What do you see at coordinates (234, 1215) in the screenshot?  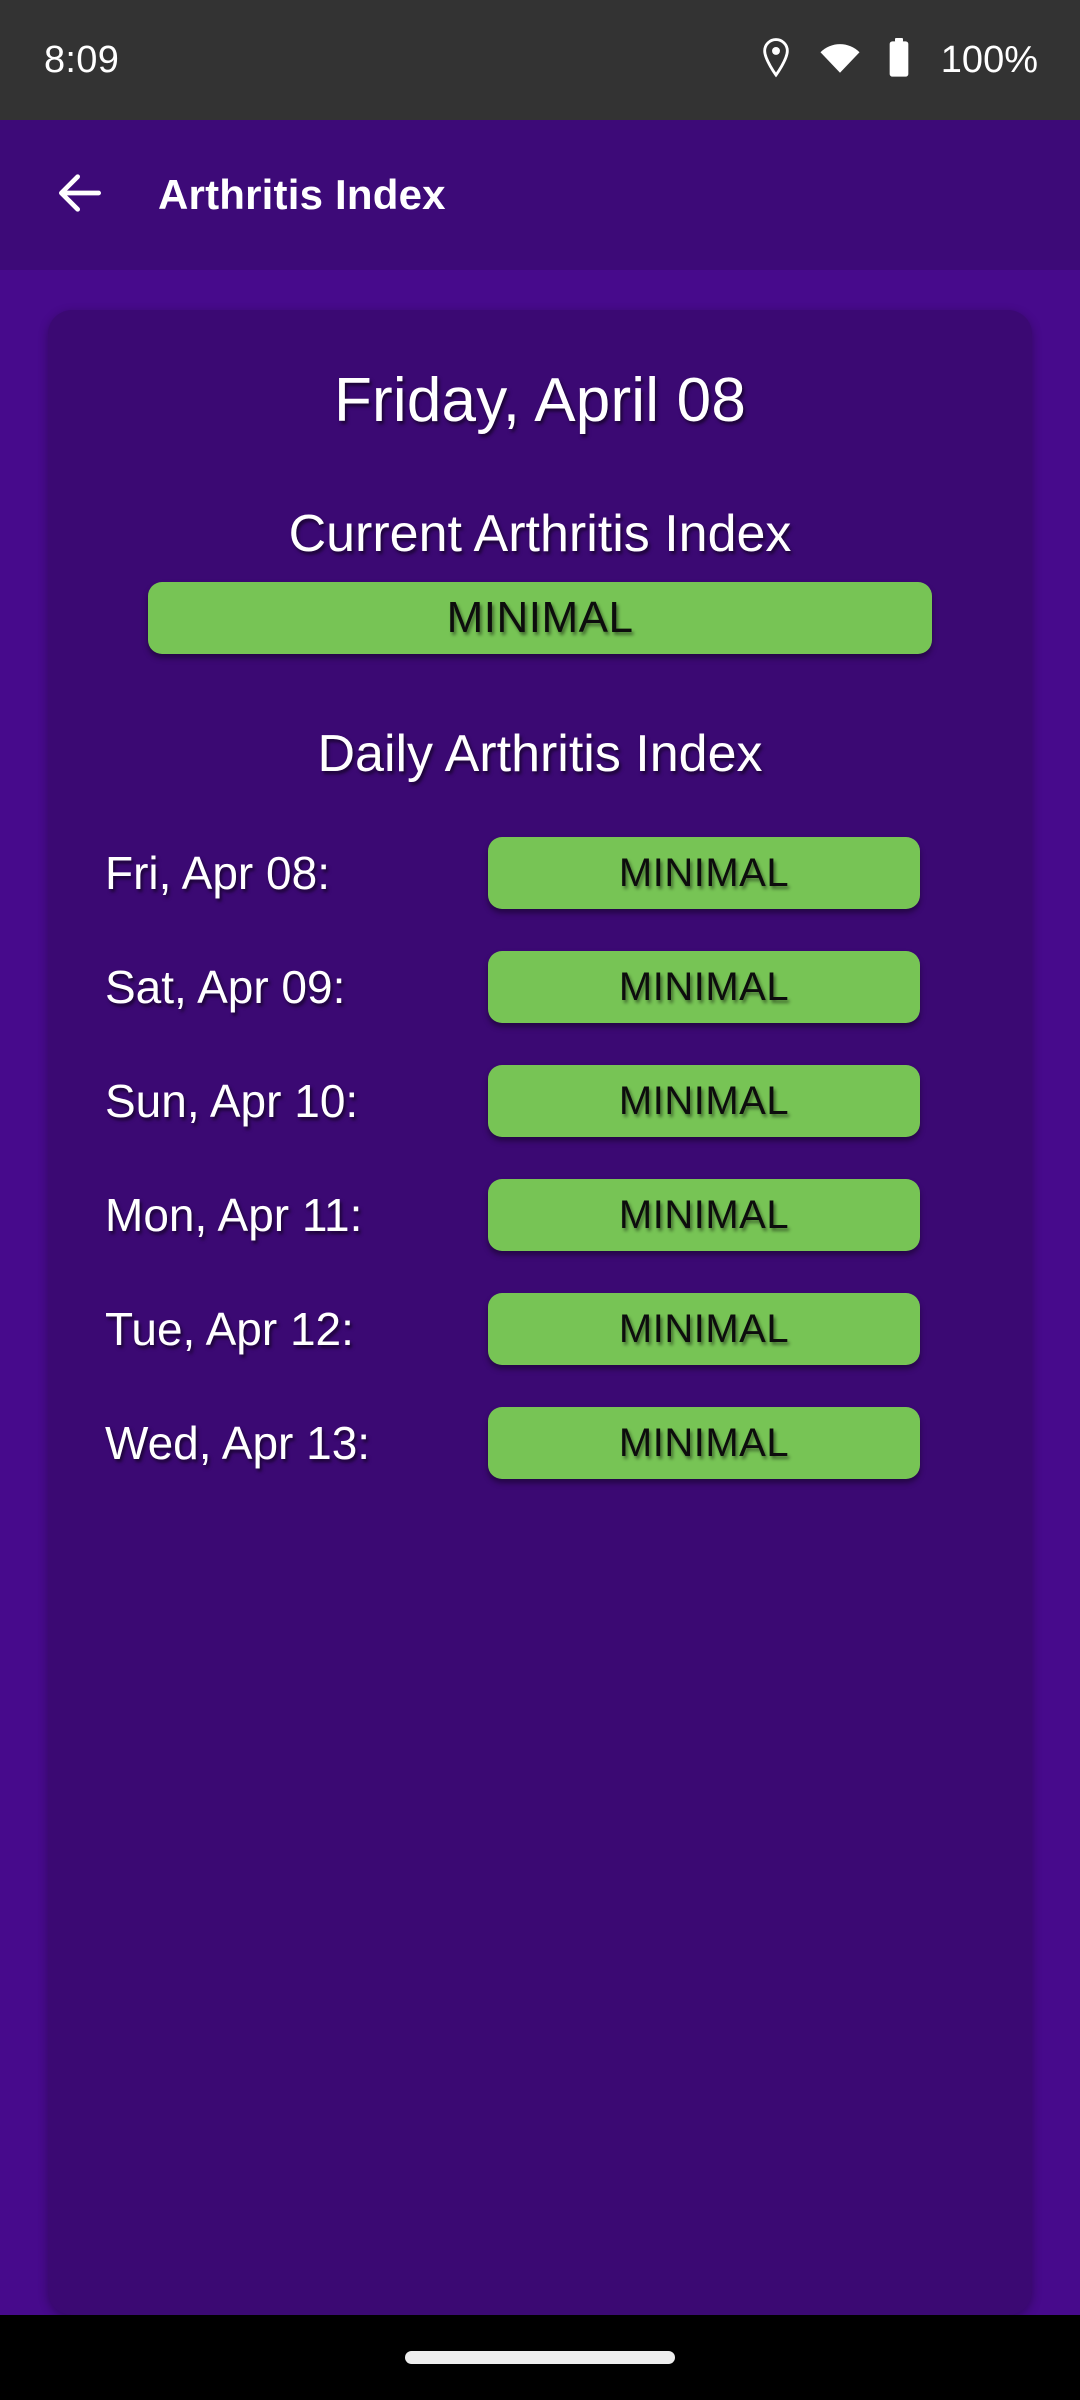 I see `daily-row-label: Mon, Apr 11:` at bounding box center [234, 1215].